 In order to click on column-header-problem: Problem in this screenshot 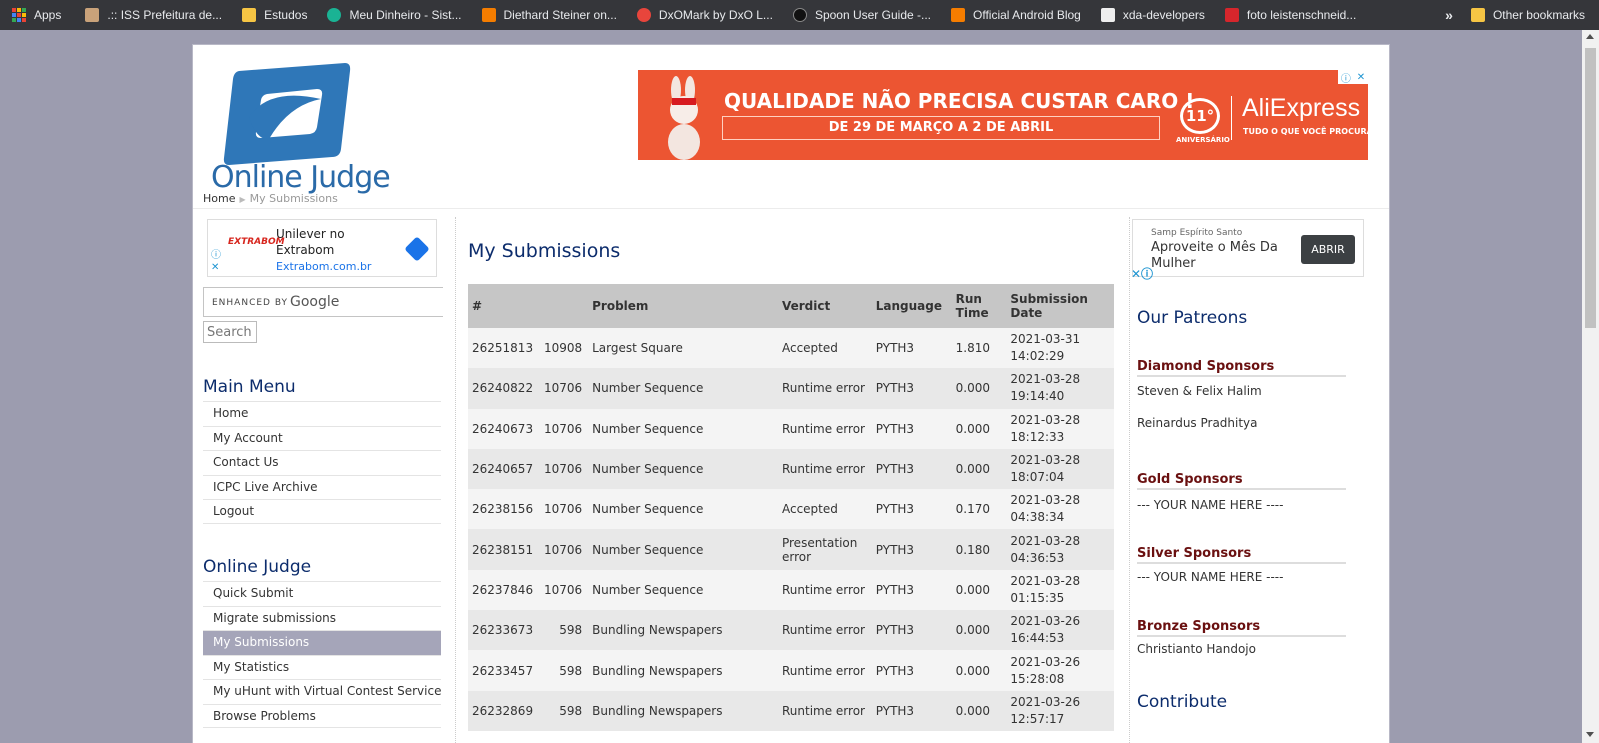, I will do `click(683, 306)`.